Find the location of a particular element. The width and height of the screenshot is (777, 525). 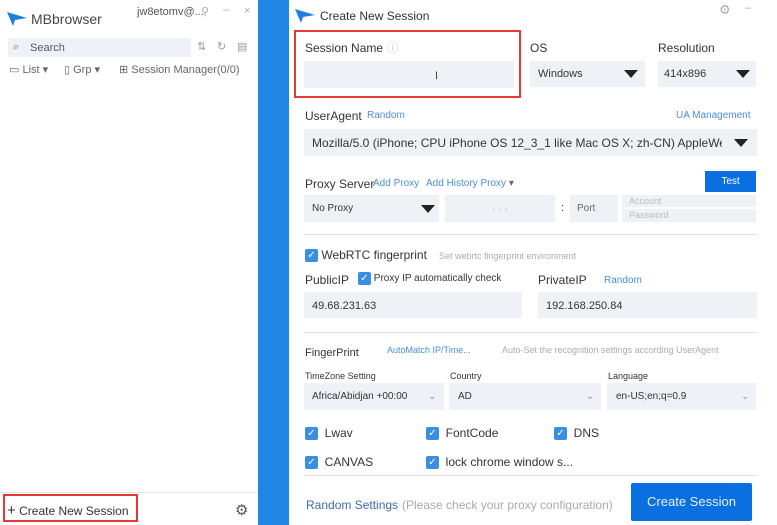

ua-random-link: Random is located at coordinates (386, 115).